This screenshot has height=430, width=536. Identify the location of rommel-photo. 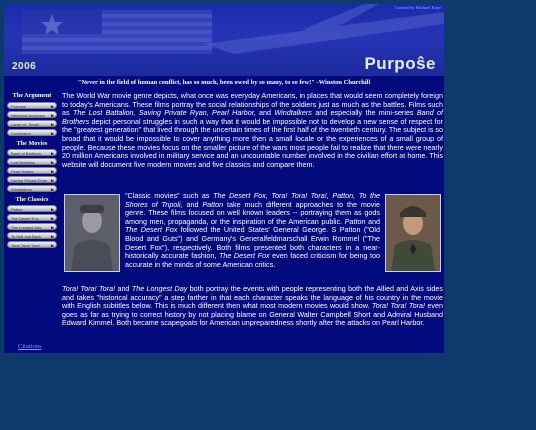
(413, 233).